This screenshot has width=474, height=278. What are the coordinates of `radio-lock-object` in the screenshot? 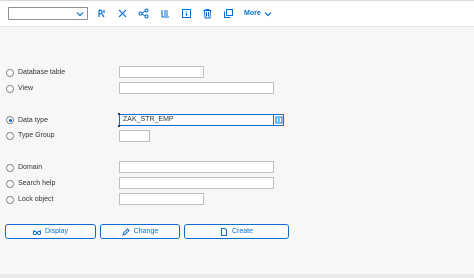 It's located at (10, 200).